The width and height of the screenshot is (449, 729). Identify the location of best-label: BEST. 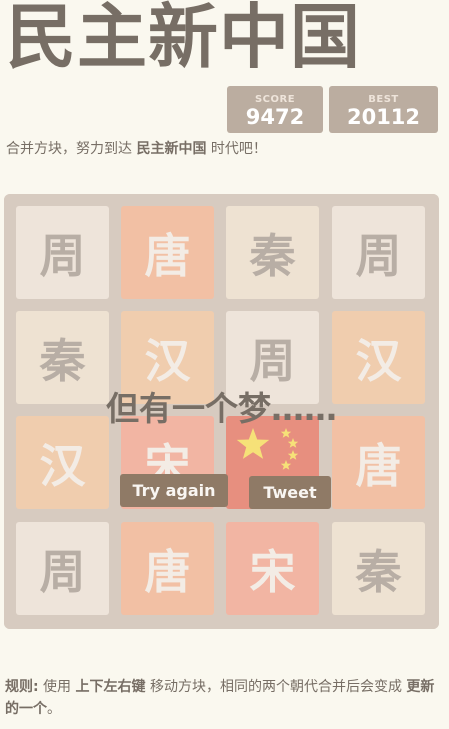
(383, 99).